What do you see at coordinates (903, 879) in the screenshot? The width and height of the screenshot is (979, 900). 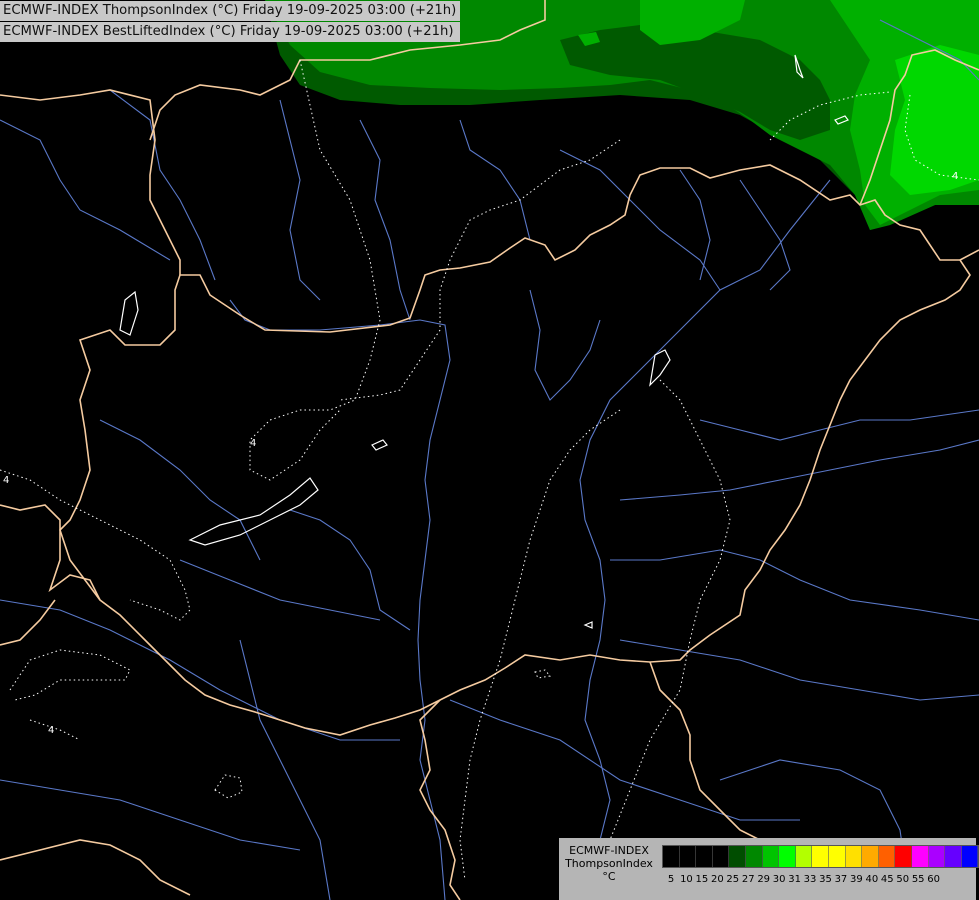 I see `legend-tick-label: 50` at bounding box center [903, 879].